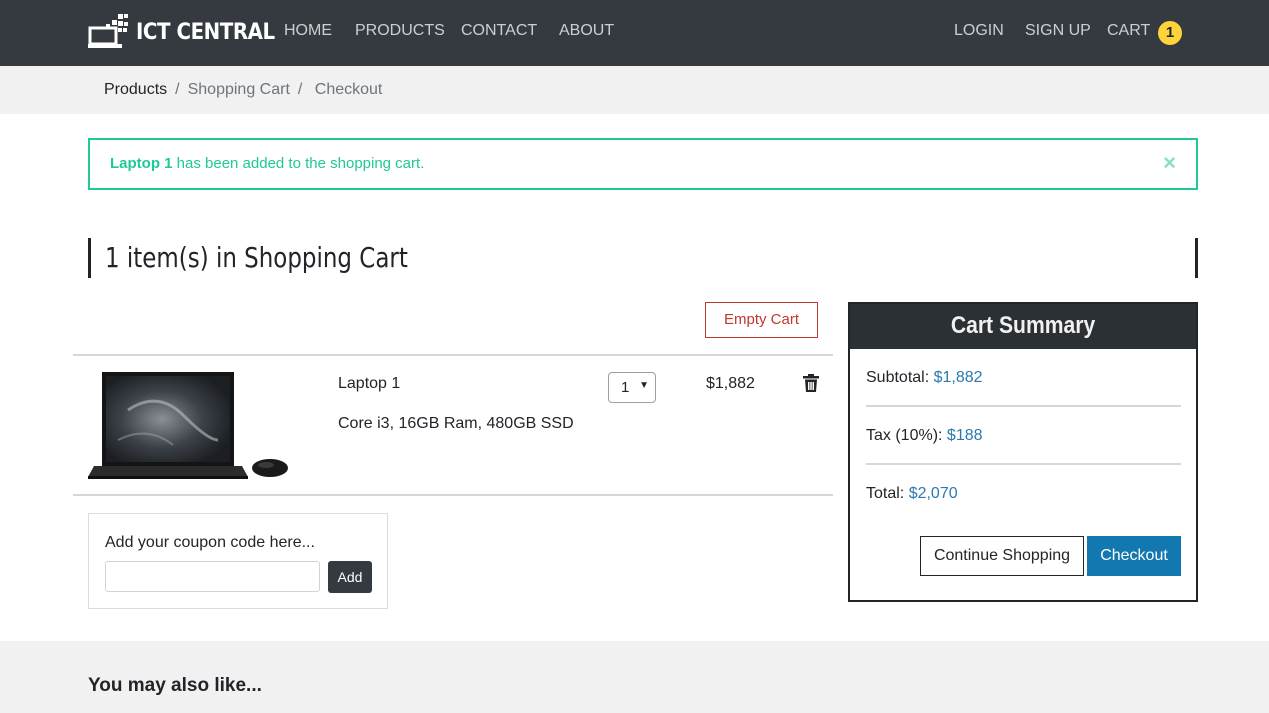 The width and height of the screenshot is (1269, 713). I want to click on quantity-value: 1, so click(625, 387).